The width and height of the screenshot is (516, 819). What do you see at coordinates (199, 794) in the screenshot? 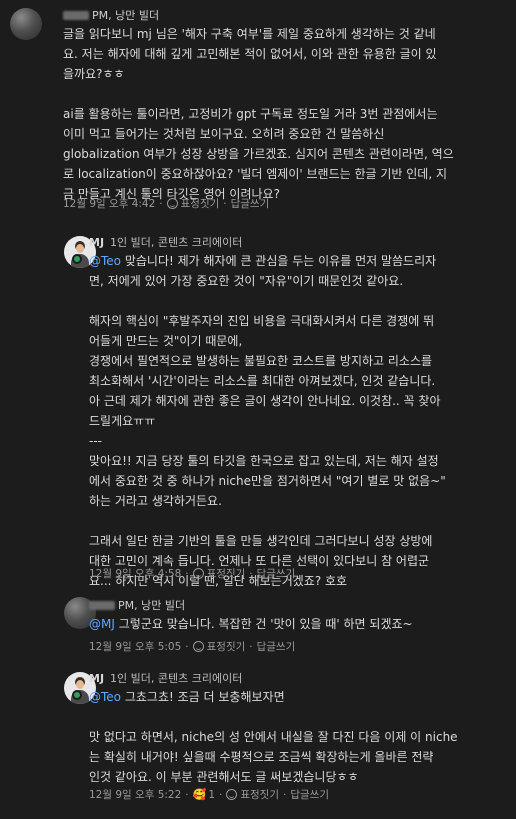
I see `smiling-face-hearts-icon: 🥰` at bounding box center [199, 794].